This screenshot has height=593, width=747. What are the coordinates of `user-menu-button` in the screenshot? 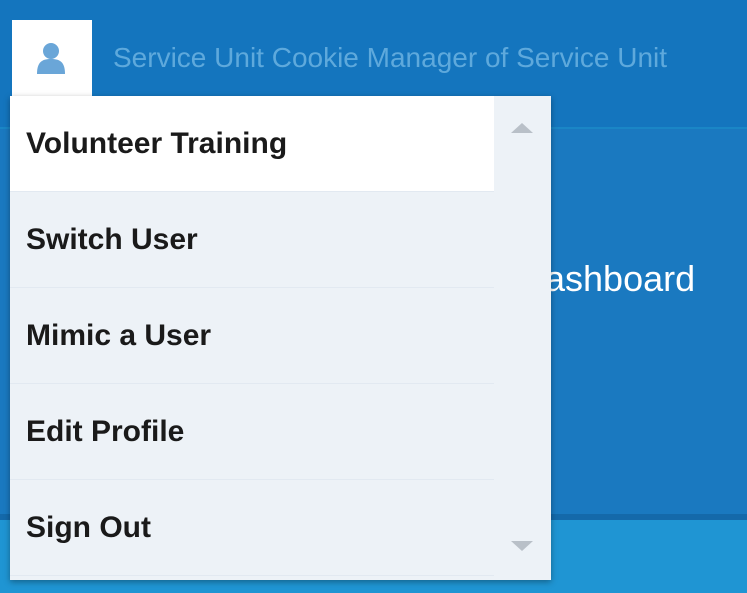 It's located at (52, 59).